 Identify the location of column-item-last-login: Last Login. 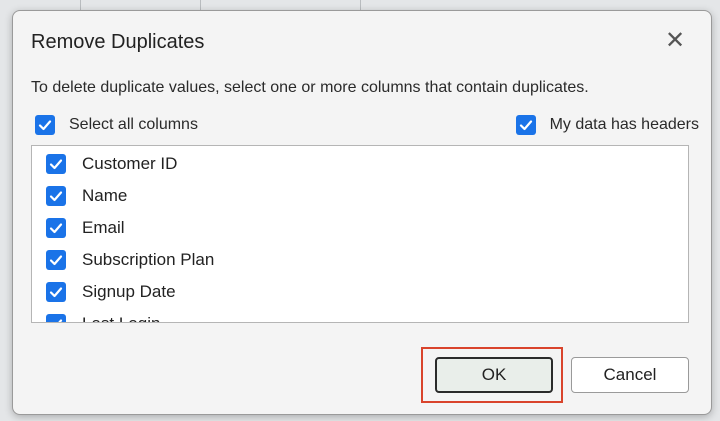
(103, 318).